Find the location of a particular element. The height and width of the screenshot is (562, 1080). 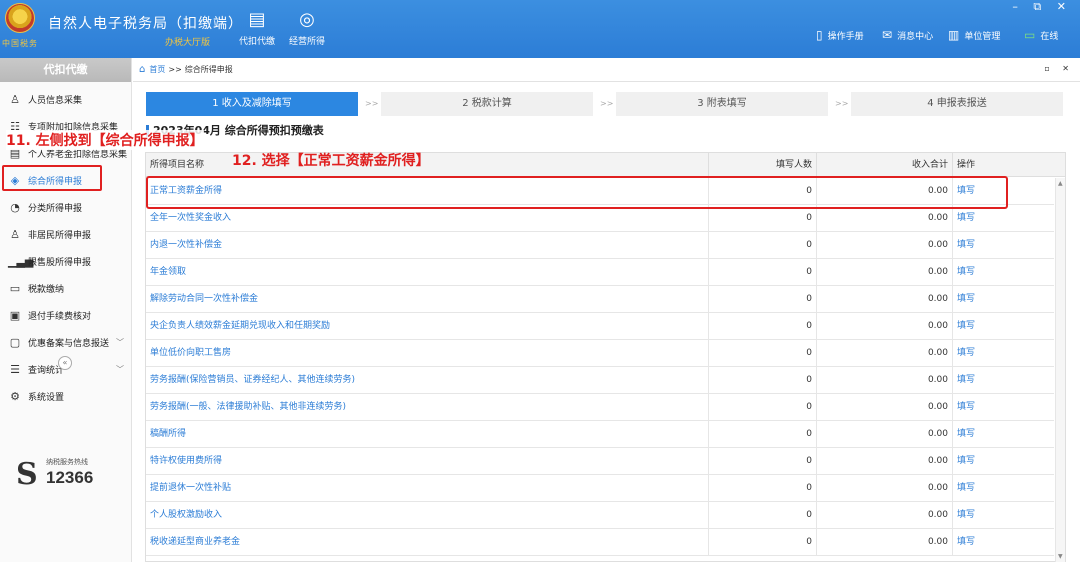

header-item-name: 所得项目名称 is located at coordinates (177, 165).